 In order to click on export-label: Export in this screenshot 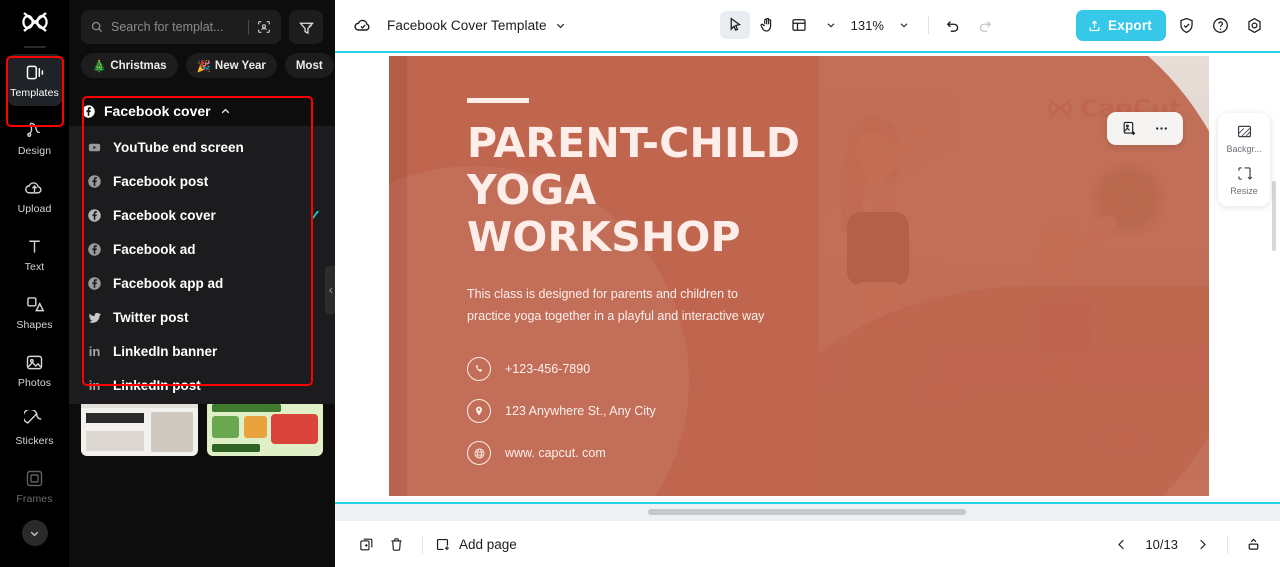, I will do `click(1130, 25)`.